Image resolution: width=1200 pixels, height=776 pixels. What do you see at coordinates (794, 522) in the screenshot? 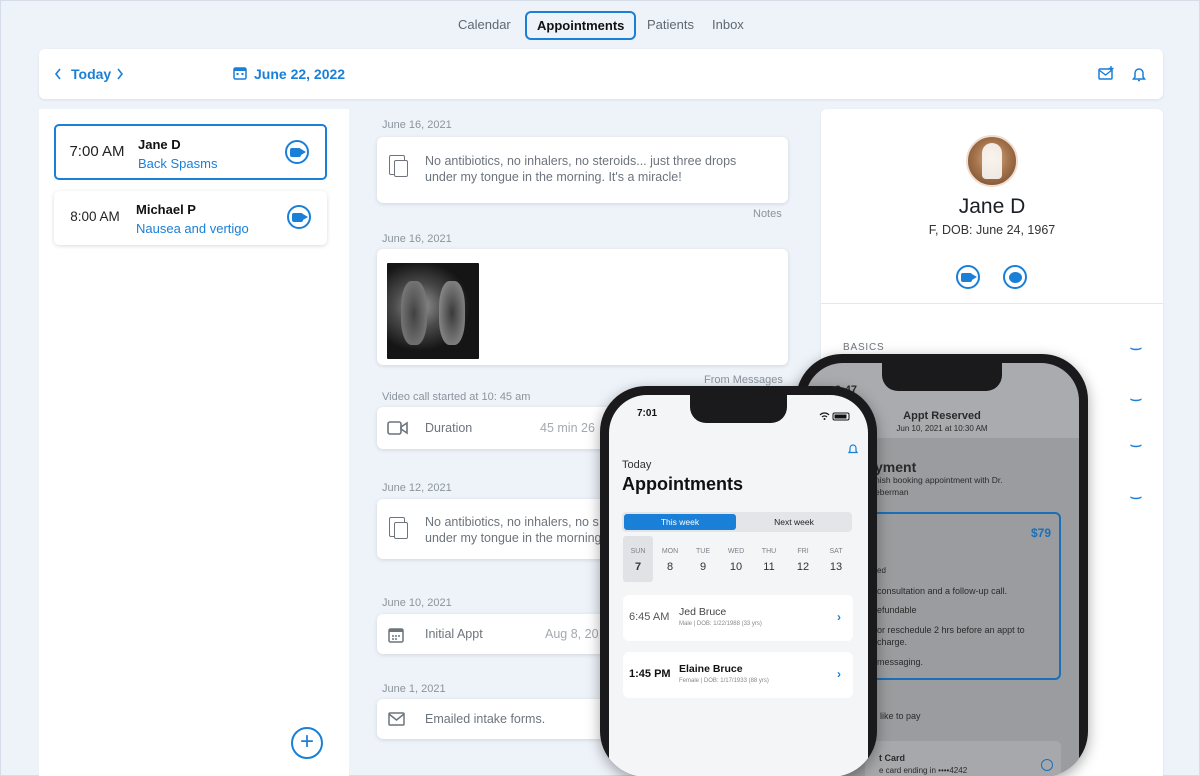
I see `next-week-tab: Next week` at bounding box center [794, 522].